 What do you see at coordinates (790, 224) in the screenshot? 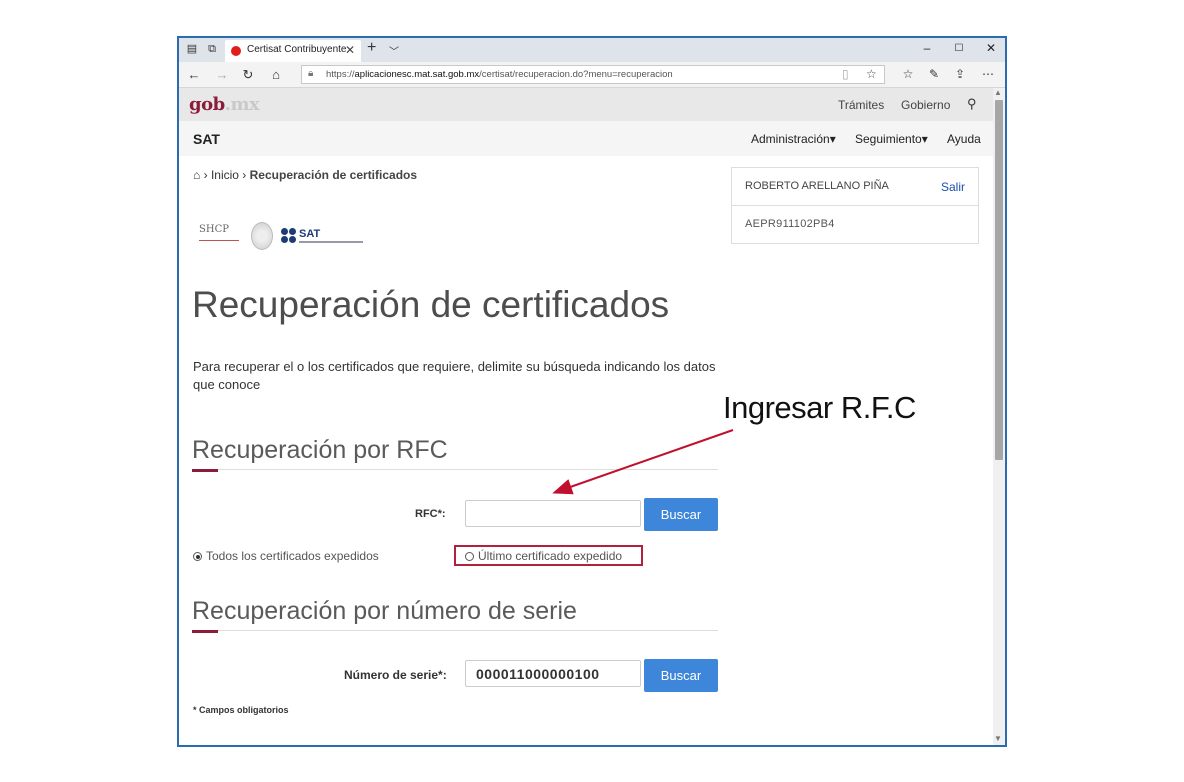
I see `user-rfc: AEPR911102PB4` at bounding box center [790, 224].